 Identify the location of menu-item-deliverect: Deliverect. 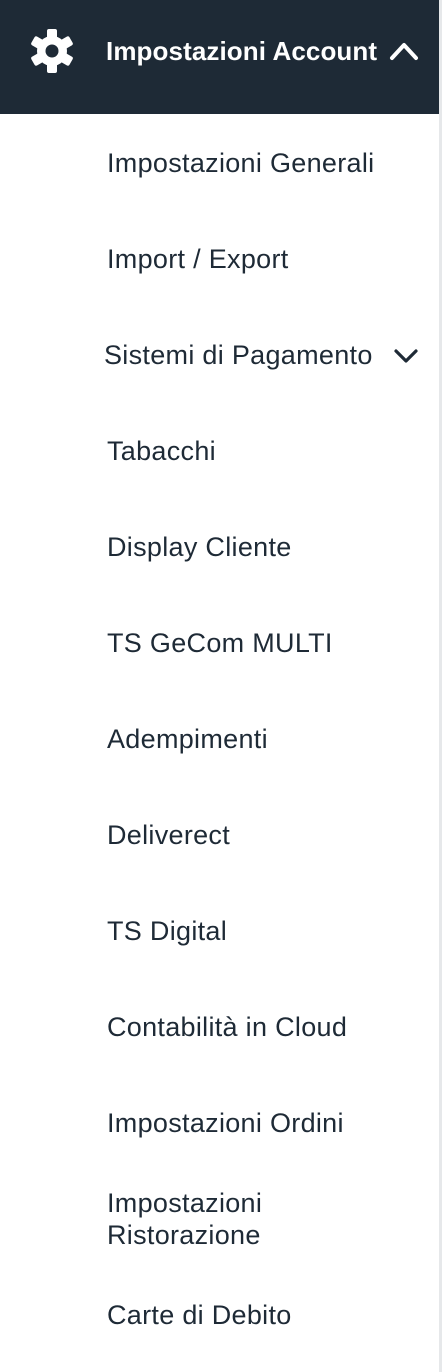
(219, 835).